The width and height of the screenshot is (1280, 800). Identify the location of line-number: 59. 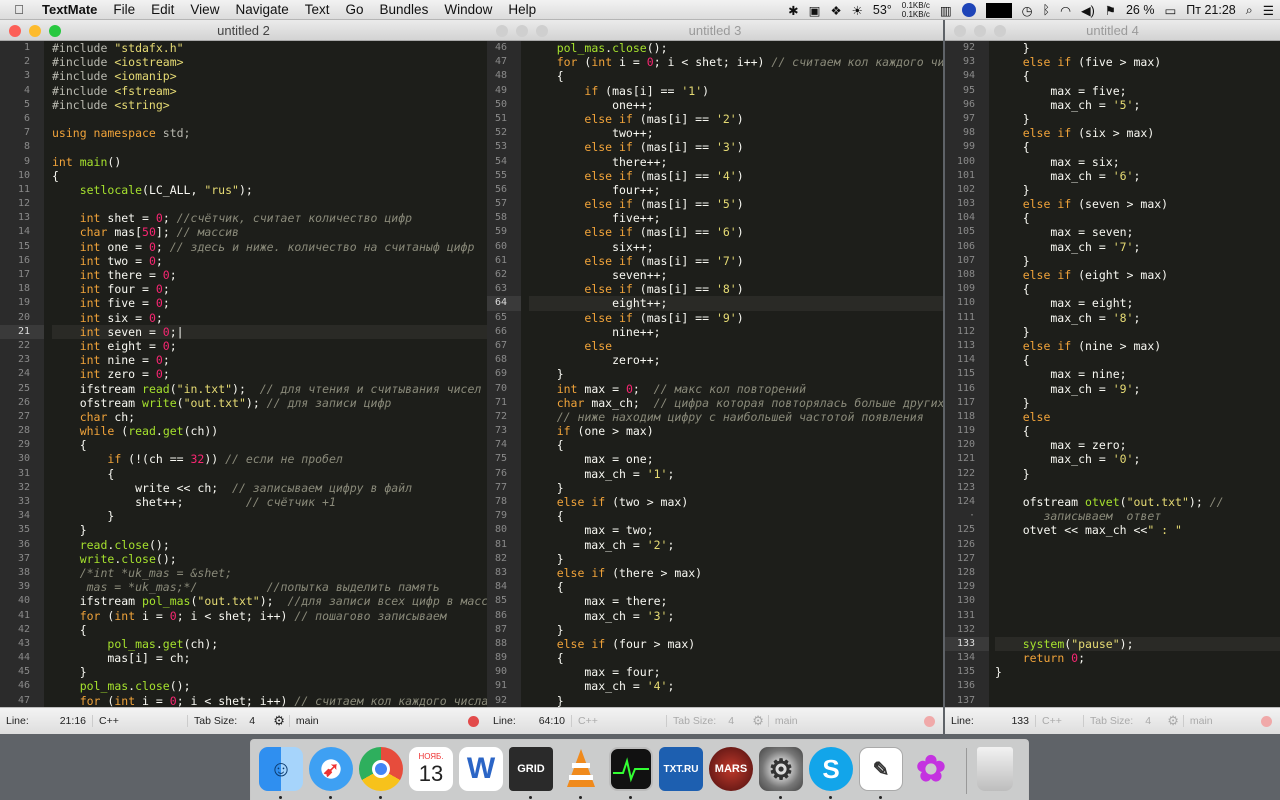
(504, 232).